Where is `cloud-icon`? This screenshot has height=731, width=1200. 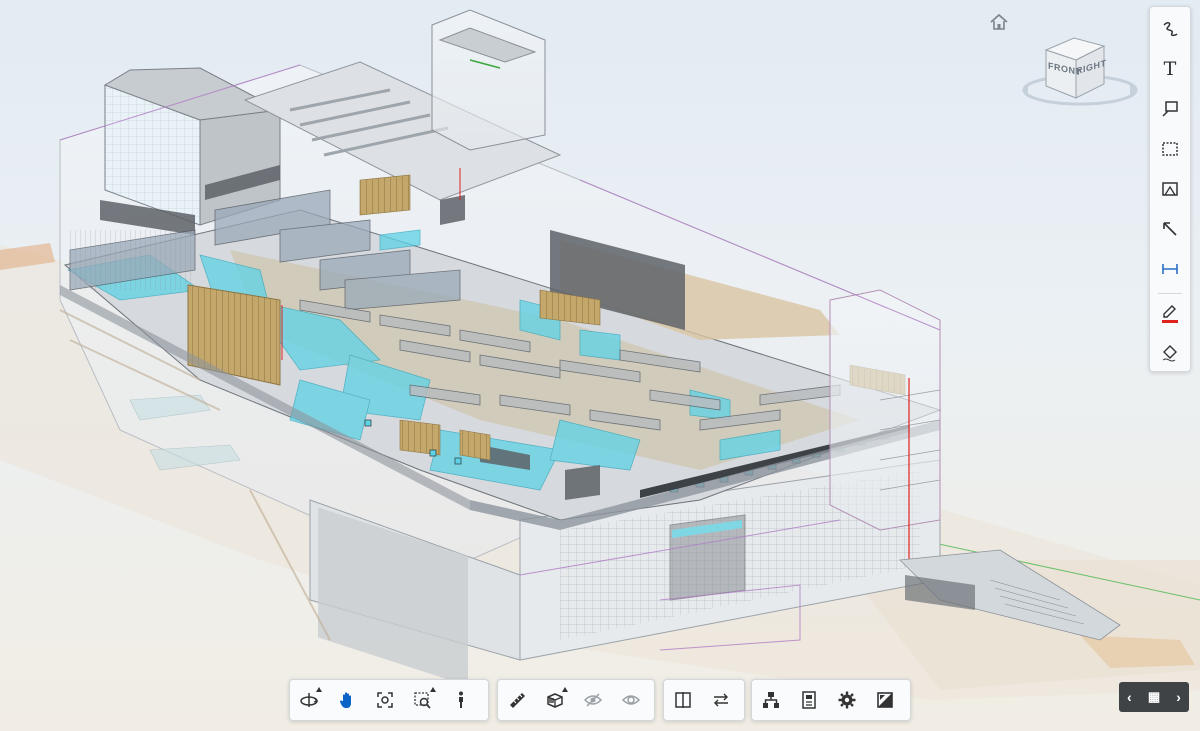
cloud-icon is located at coordinates (1170, 189).